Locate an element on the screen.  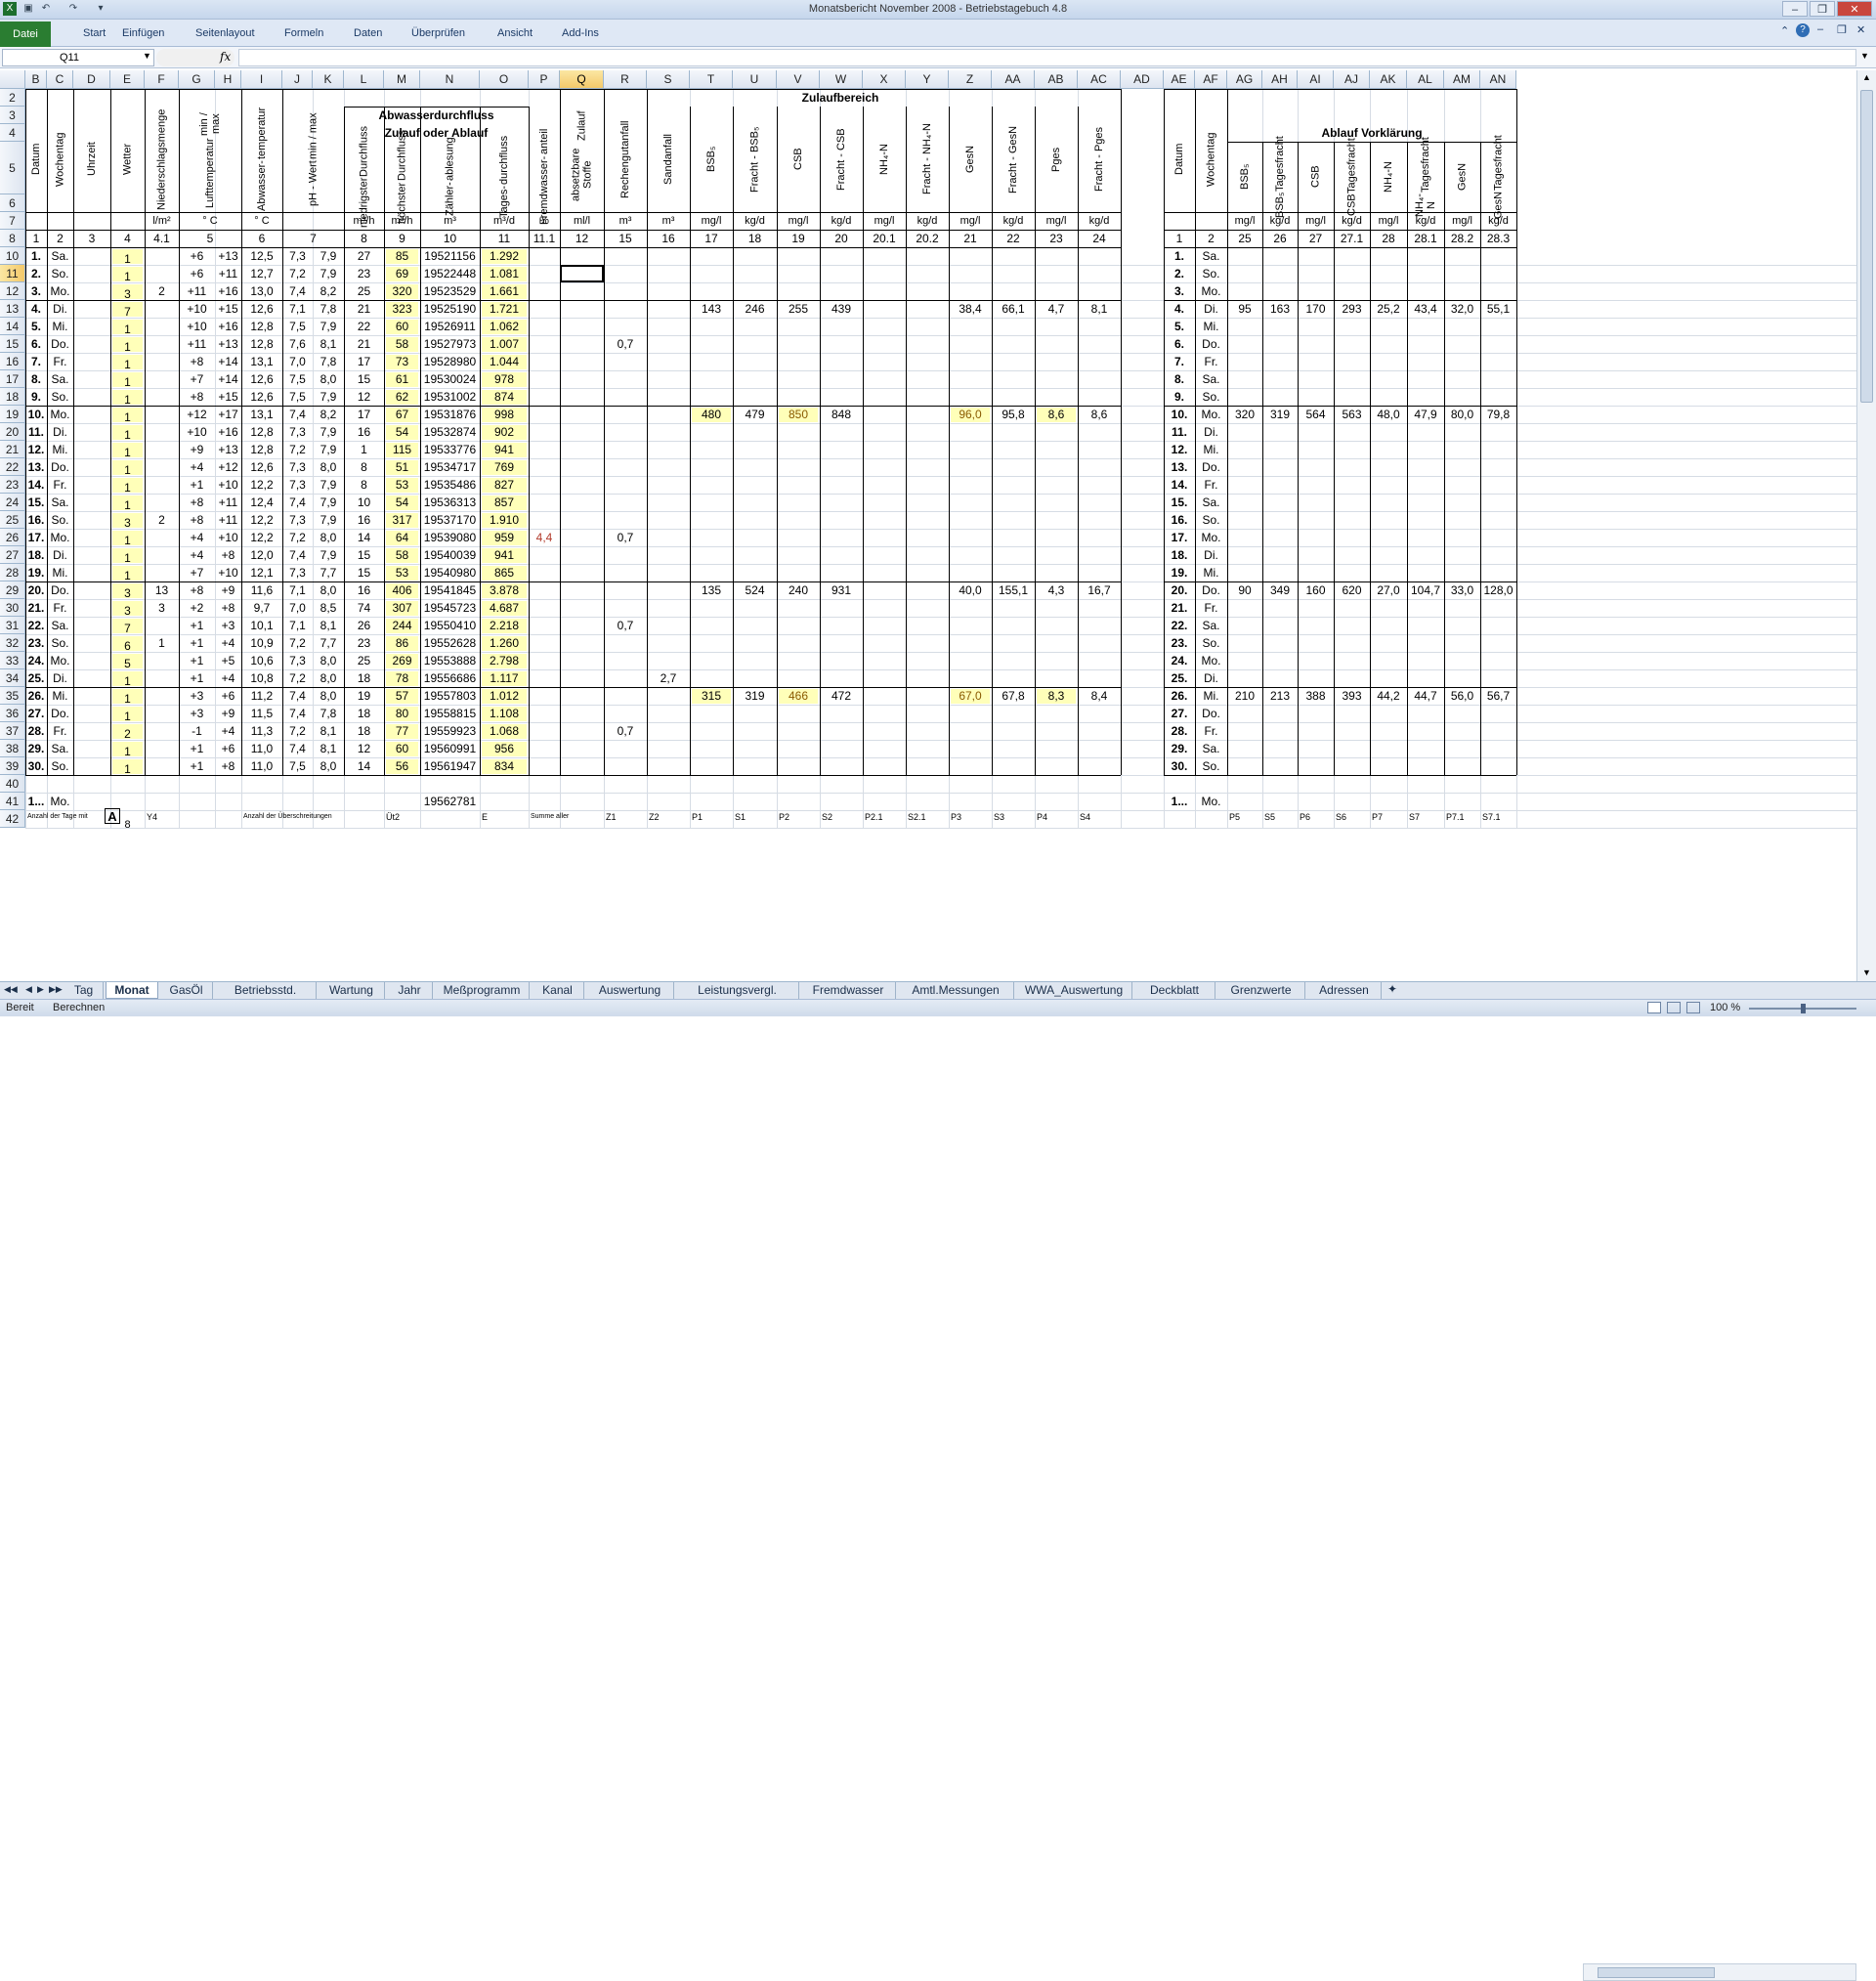
cell: 524 is located at coordinates (755, 590).